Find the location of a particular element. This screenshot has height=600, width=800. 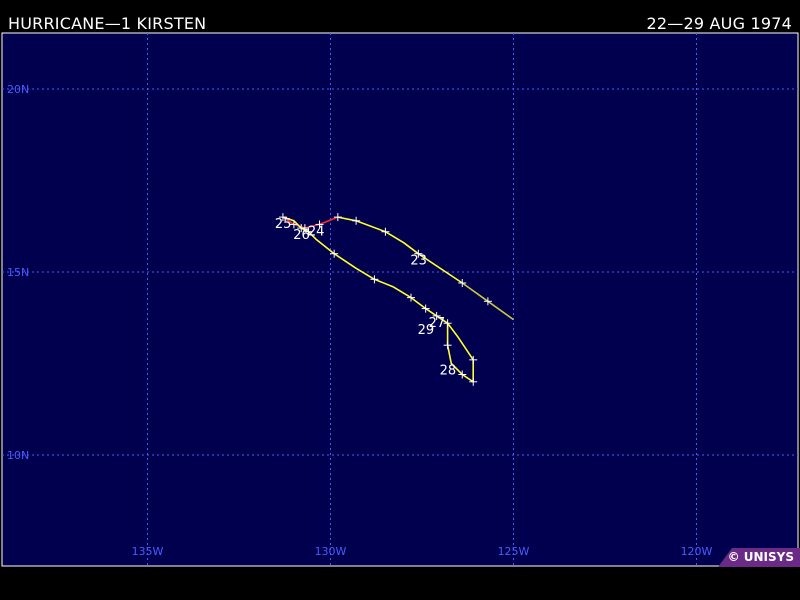

day-label: 24 is located at coordinates (316, 231).